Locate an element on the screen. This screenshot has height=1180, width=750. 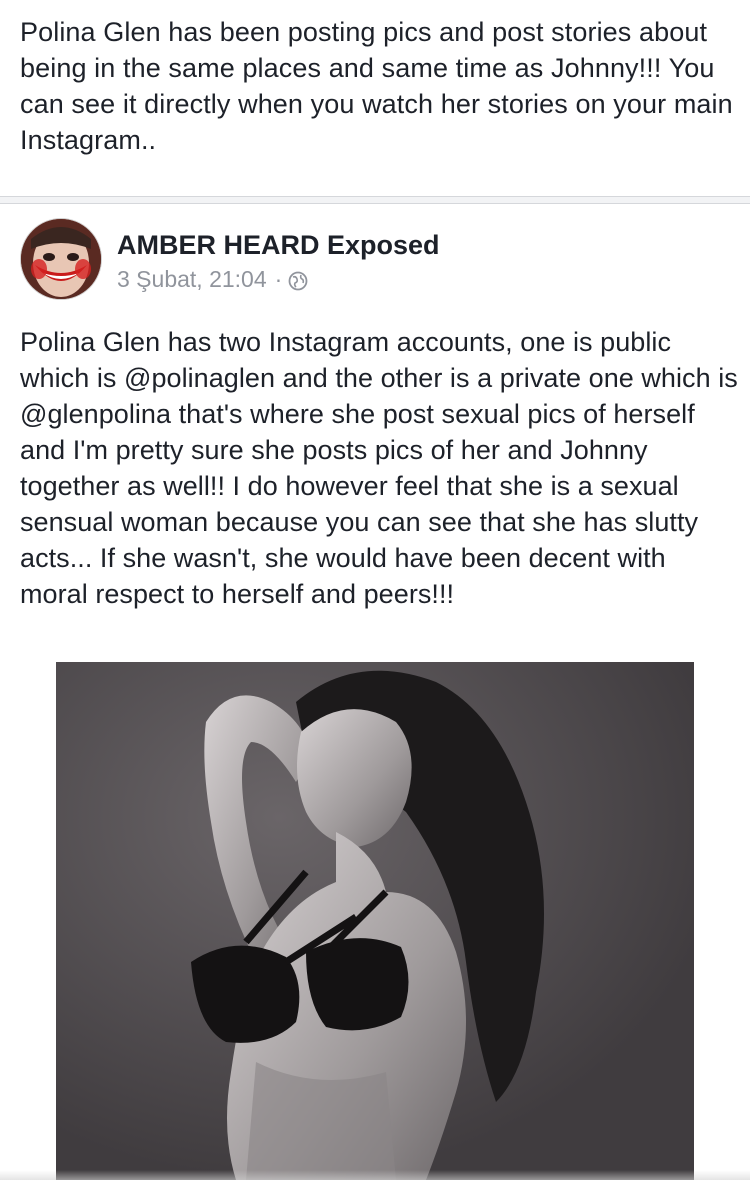
bottom-edge-shadow is located at coordinates (375, 1175).